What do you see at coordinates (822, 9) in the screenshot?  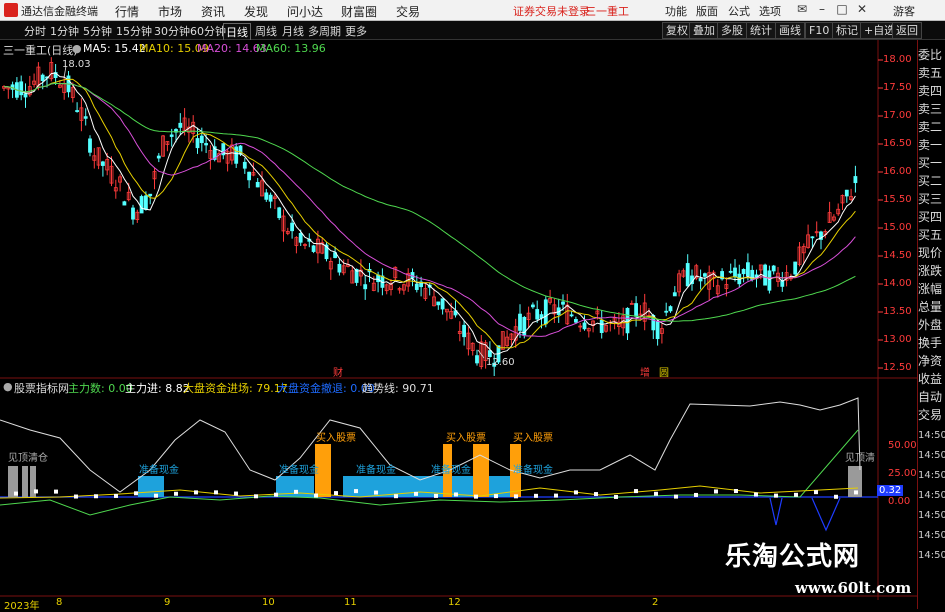 I see `minimize-icon: –` at bounding box center [822, 9].